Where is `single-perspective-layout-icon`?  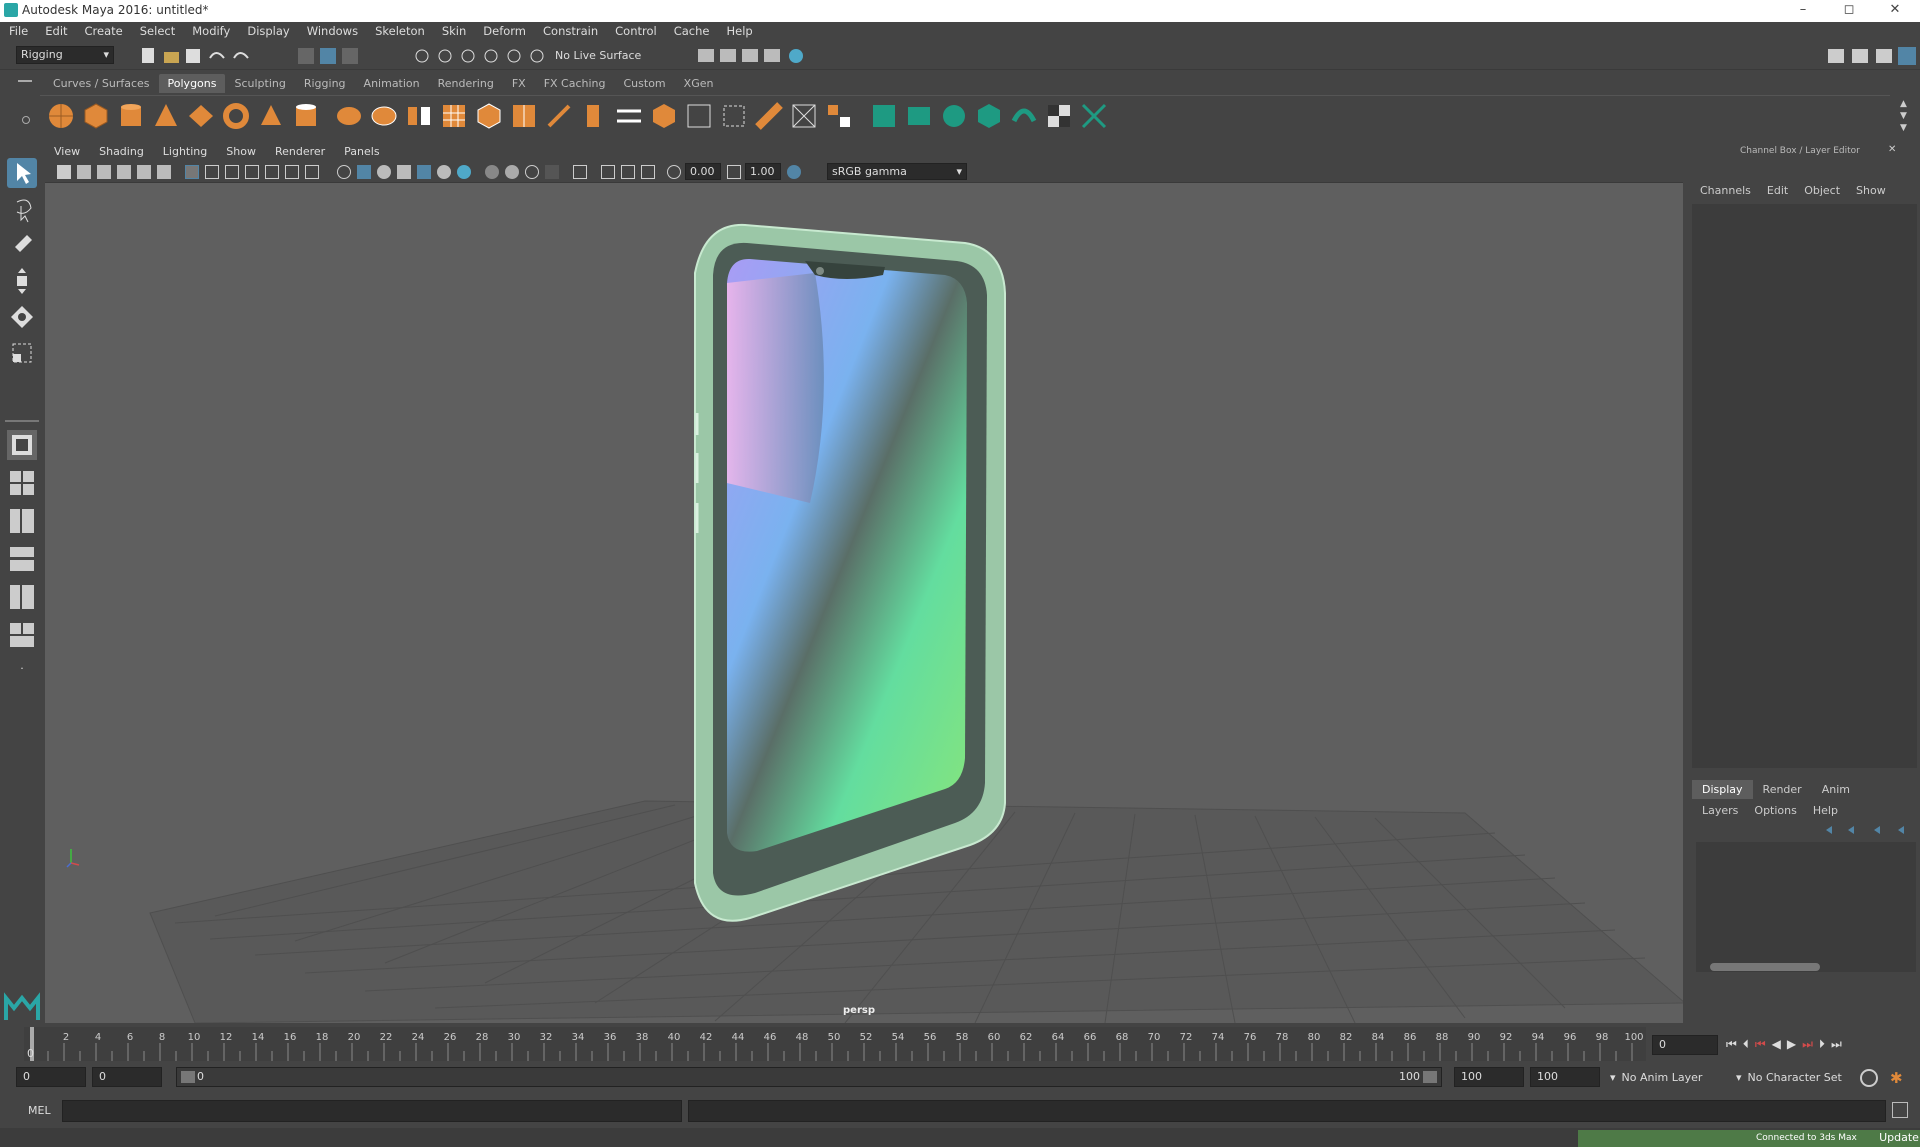 single-perspective-layout-icon is located at coordinates (22, 445).